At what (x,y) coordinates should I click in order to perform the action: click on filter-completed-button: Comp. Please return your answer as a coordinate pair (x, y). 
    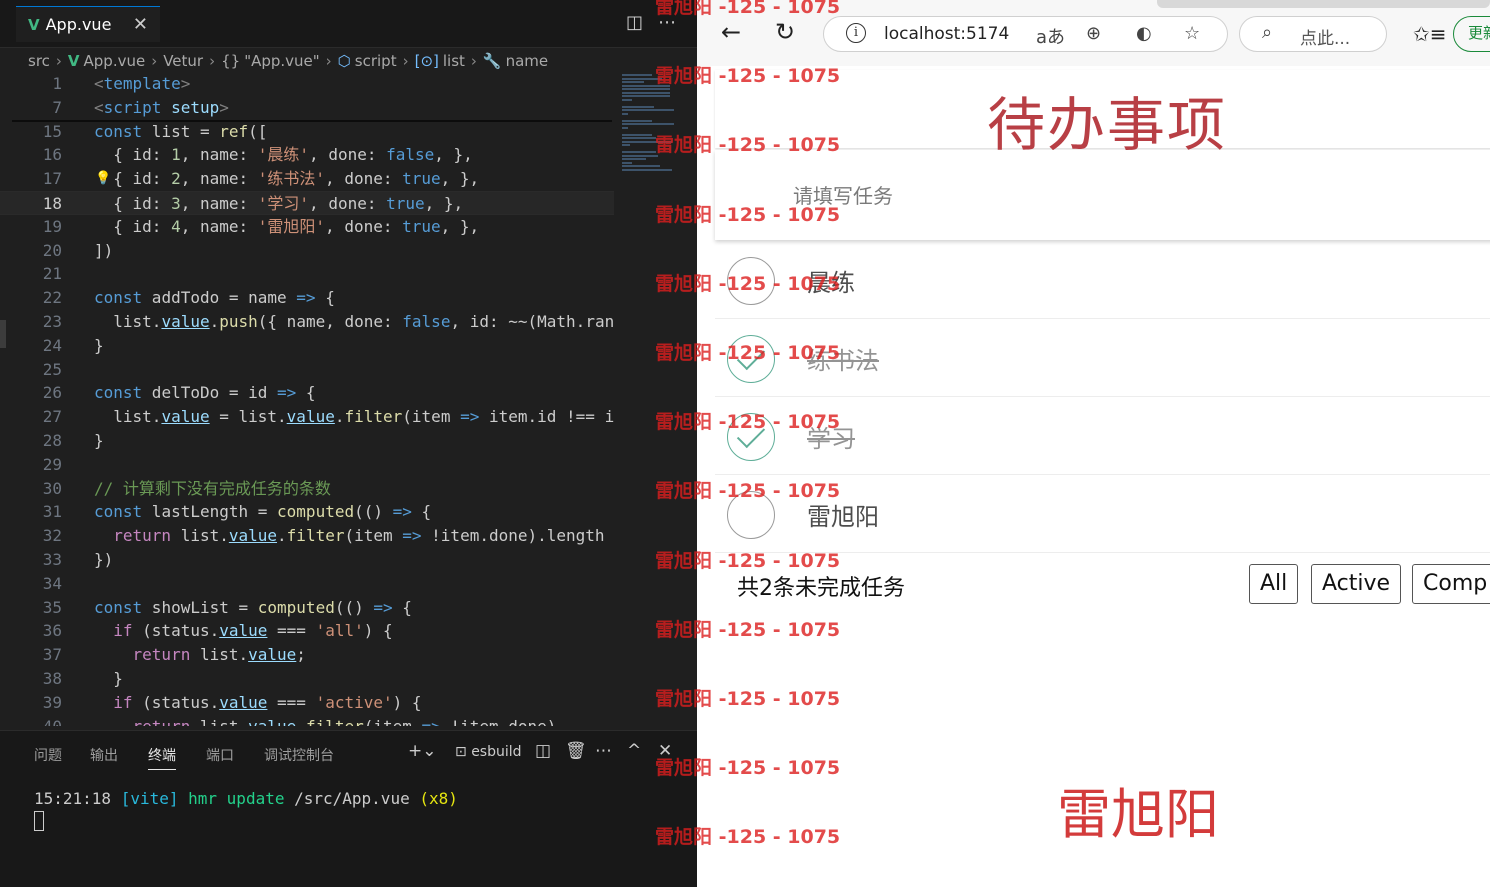
    Looking at the image, I should click on (1451, 584).